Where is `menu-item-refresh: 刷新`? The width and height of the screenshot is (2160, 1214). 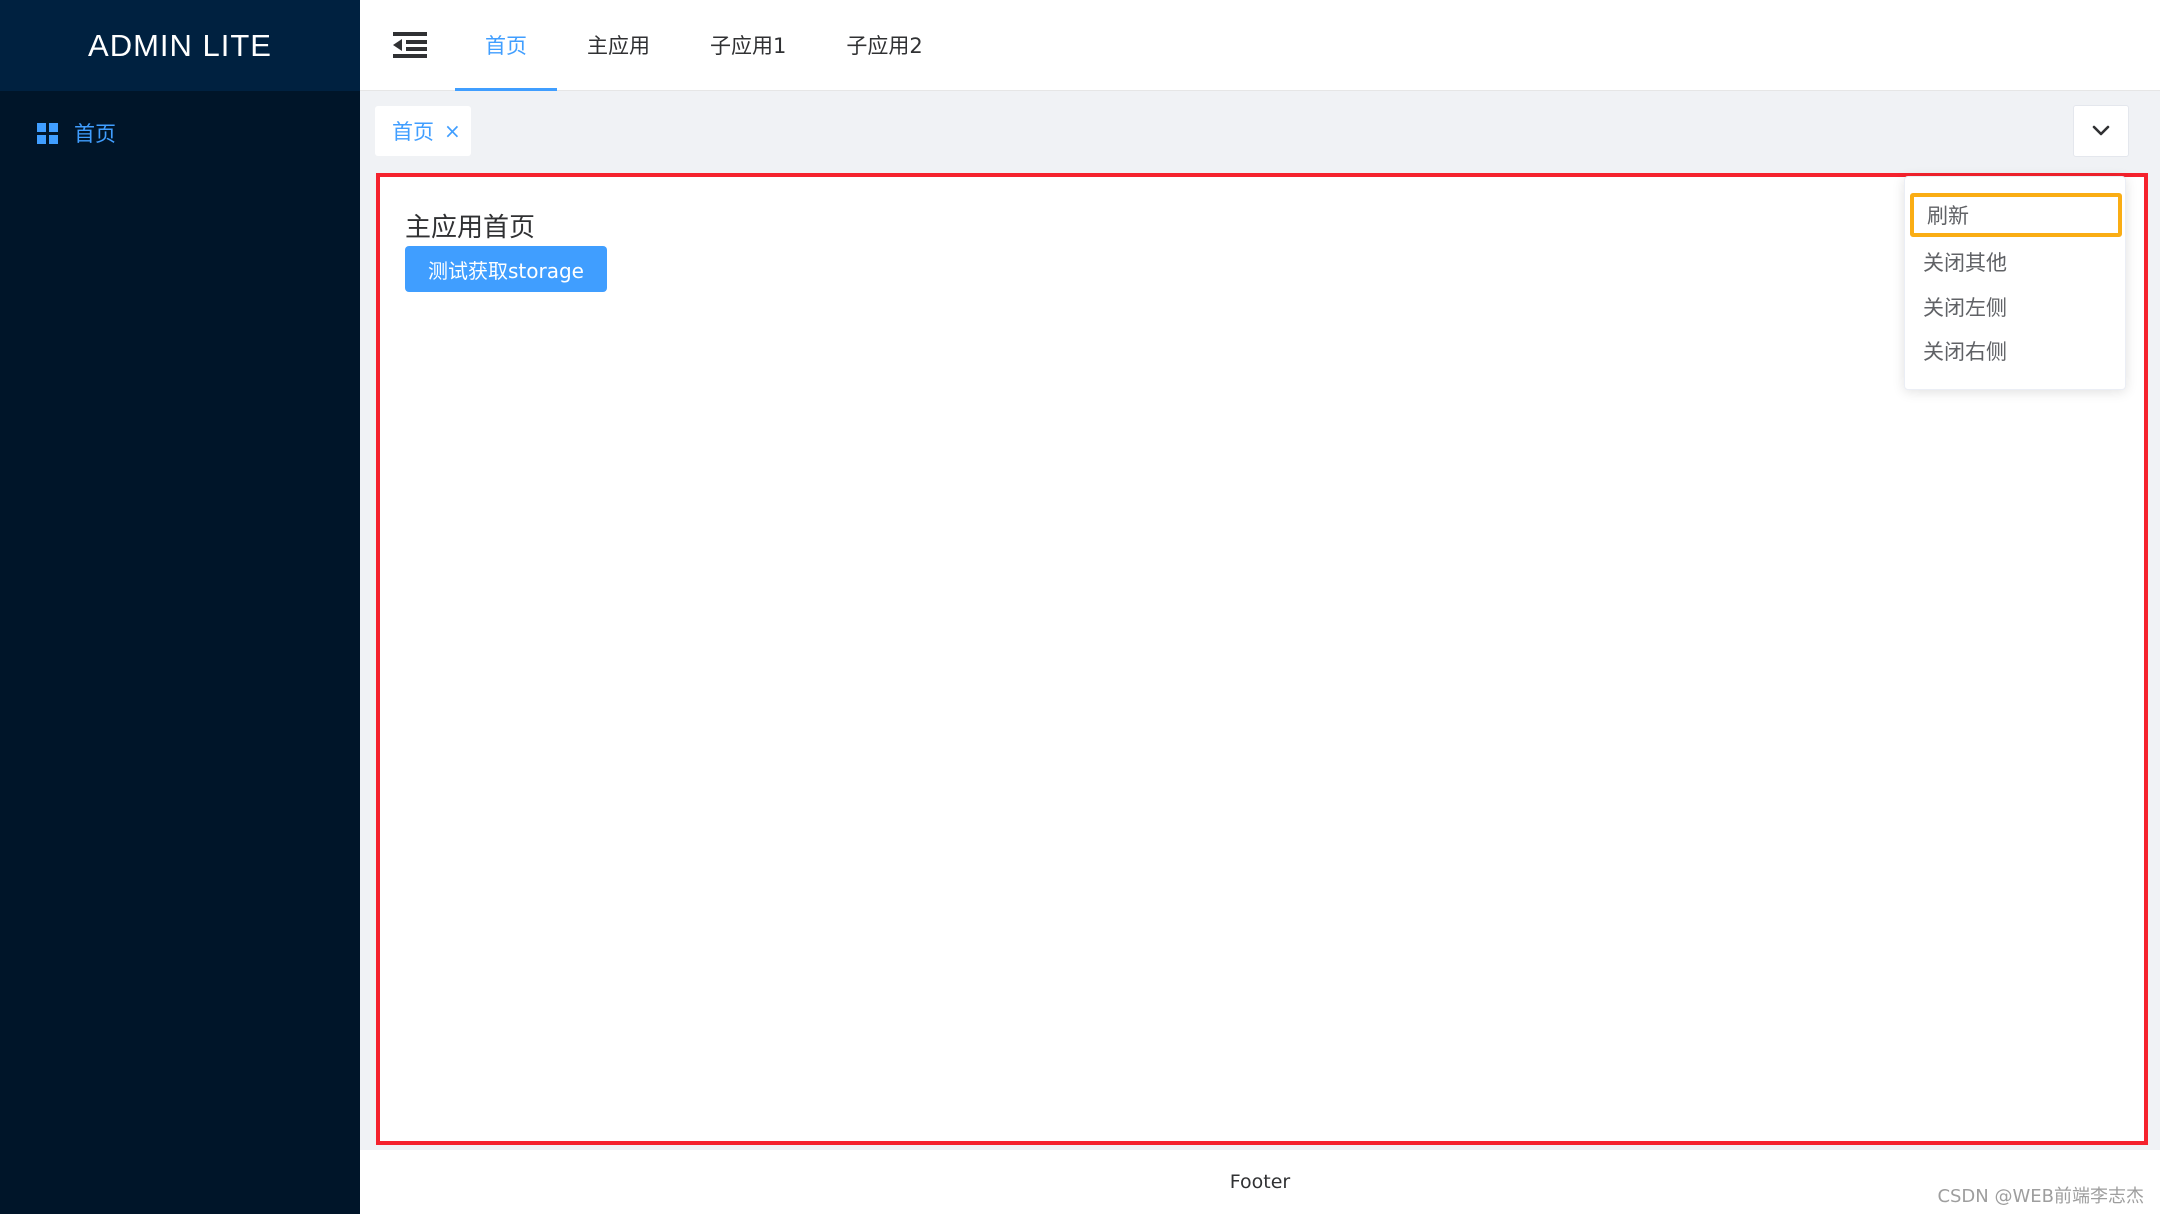 menu-item-refresh: 刷新 is located at coordinates (2016, 215).